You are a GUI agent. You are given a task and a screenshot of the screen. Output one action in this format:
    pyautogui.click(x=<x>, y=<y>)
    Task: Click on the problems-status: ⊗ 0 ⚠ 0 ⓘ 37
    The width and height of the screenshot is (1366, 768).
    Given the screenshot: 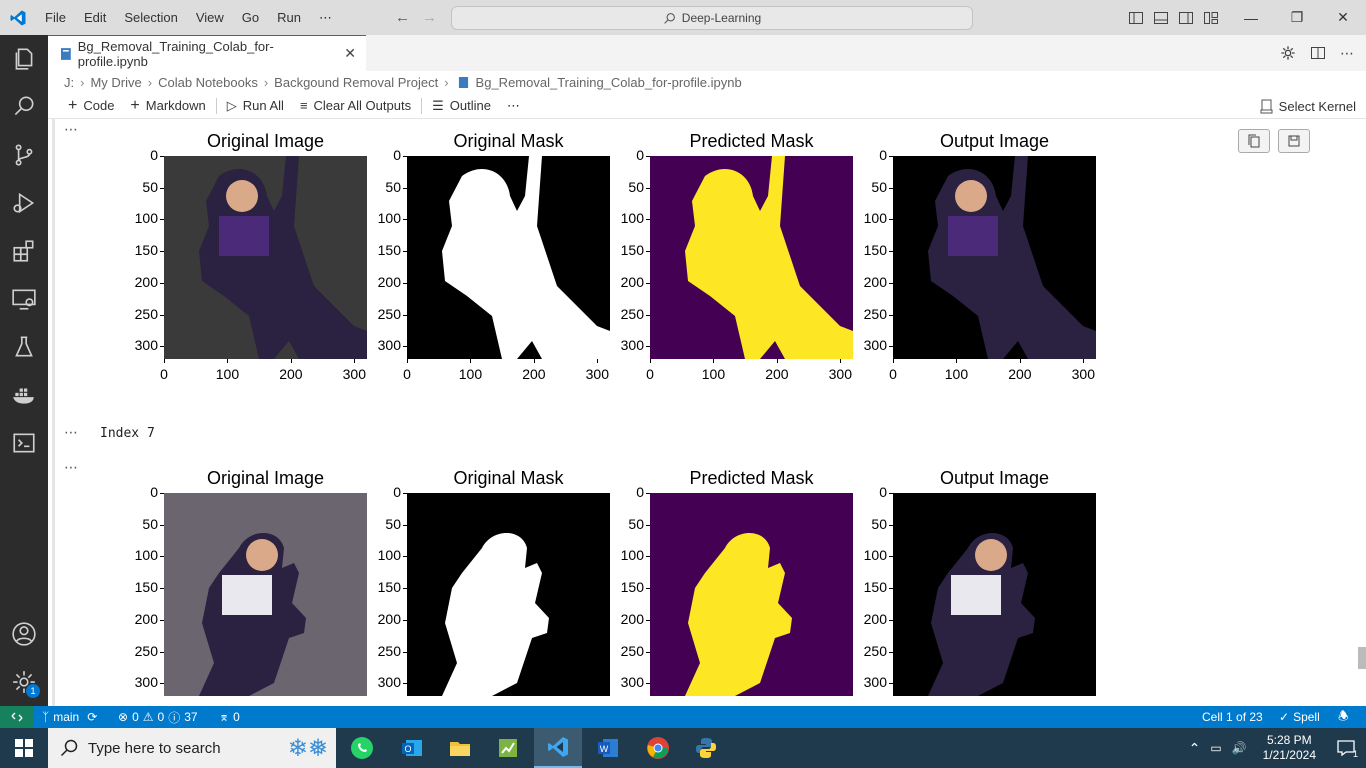 What is the action you would take?
    pyautogui.click(x=158, y=717)
    